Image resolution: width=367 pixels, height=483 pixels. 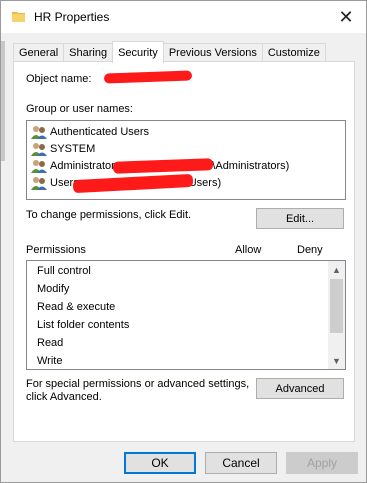 I want to click on permission-name: Read & execute, so click(x=76, y=307).